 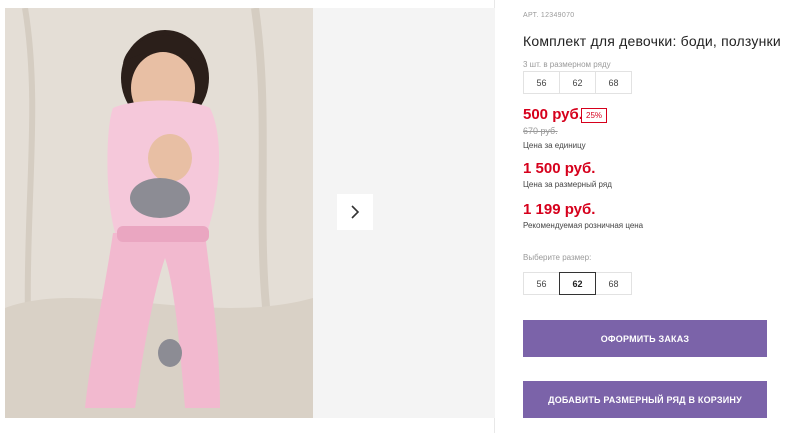 What do you see at coordinates (559, 168) in the screenshot?
I see `set-price: 1 500 руб.` at bounding box center [559, 168].